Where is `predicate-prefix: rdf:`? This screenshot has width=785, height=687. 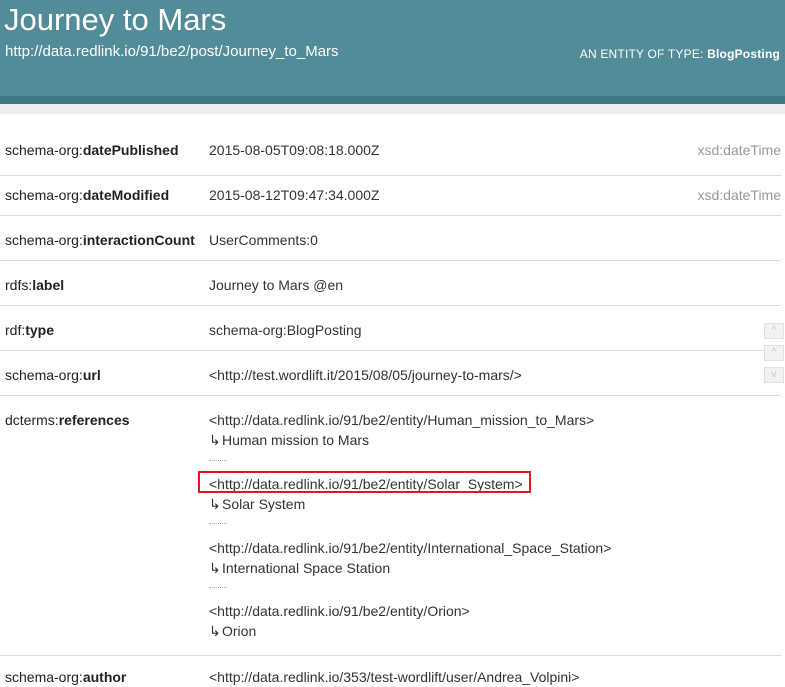 predicate-prefix: rdf: is located at coordinates (15, 330).